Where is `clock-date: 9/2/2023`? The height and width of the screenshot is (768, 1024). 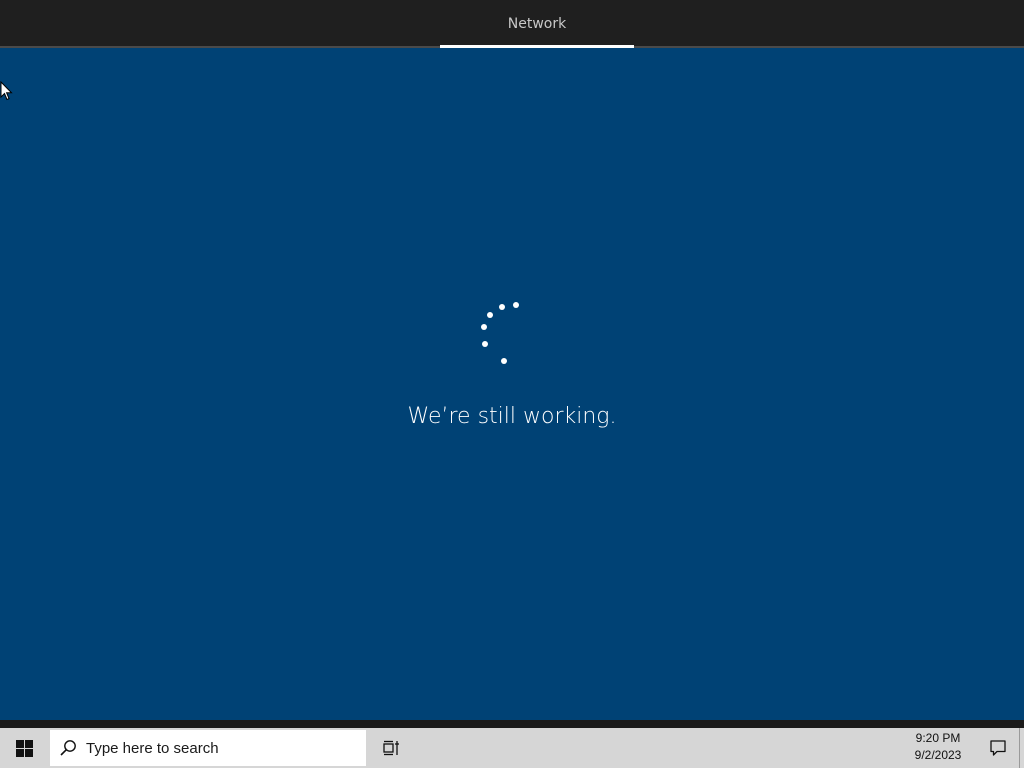 clock-date: 9/2/2023 is located at coordinates (938, 755).